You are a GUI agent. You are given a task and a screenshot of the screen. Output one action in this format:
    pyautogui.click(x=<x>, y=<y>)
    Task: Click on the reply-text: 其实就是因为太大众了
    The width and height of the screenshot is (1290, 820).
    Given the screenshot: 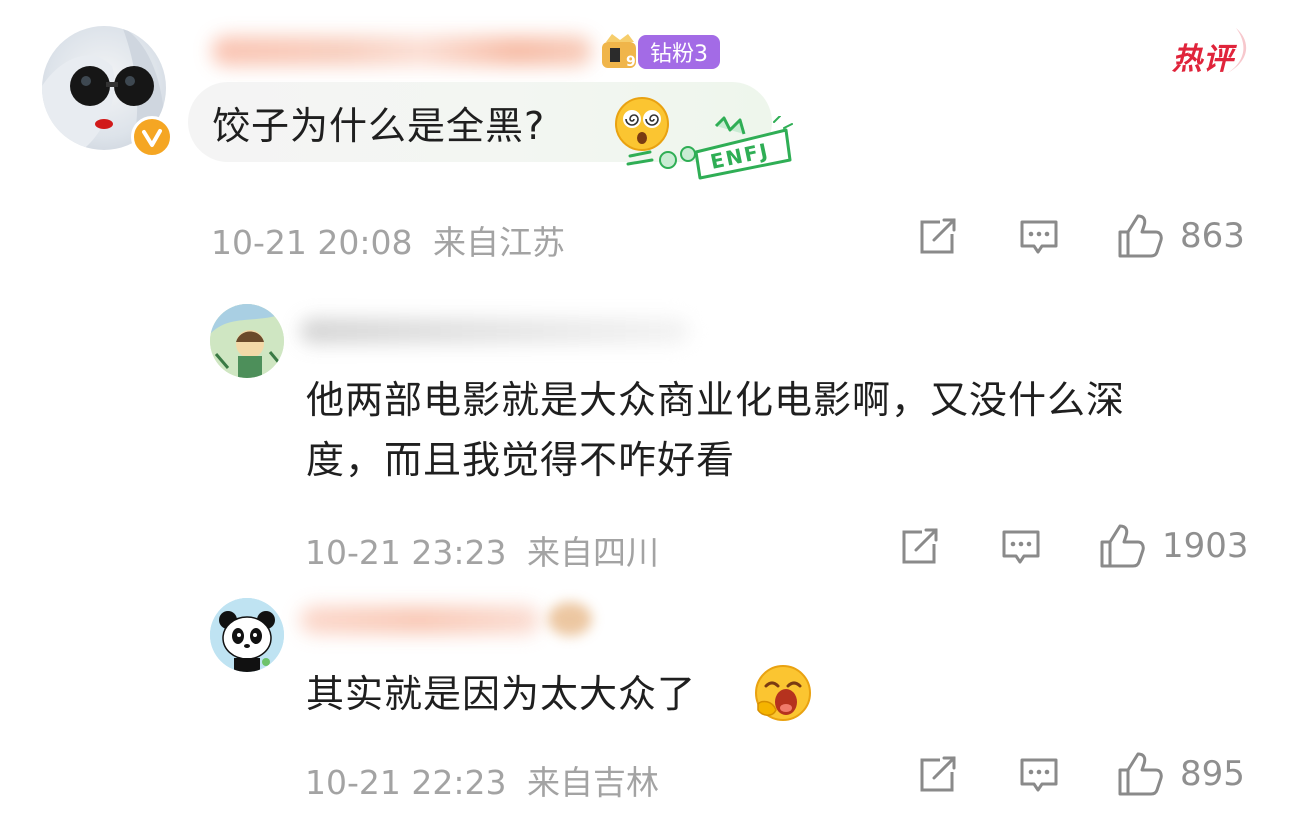 What is the action you would take?
    pyautogui.click(x=501, y=694)
    